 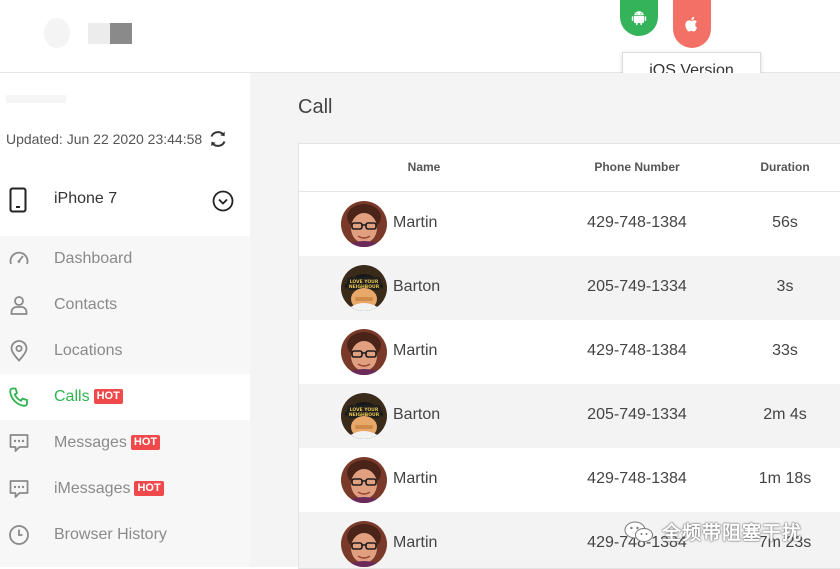 I want to click on table-header: Name Phone Number Duration, so click(x=569, y=168).